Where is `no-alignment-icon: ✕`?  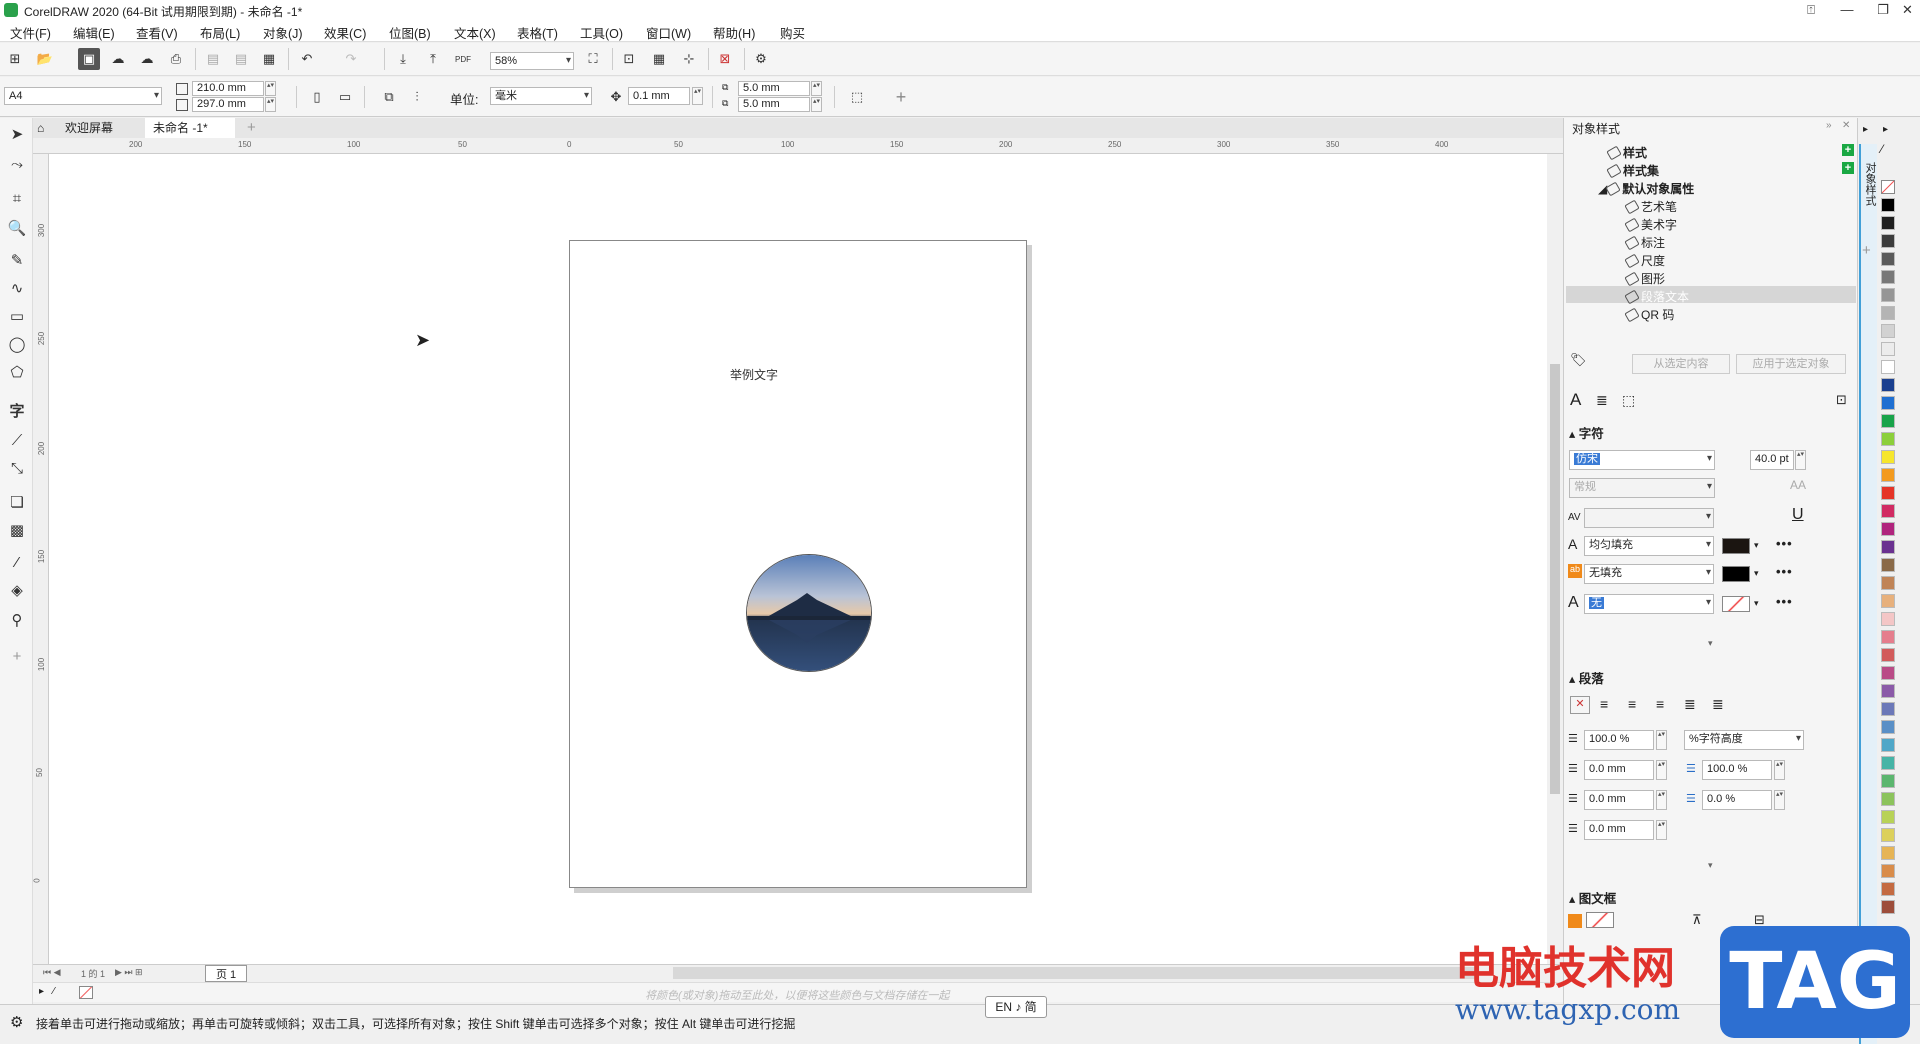 no-alignment-icon: ✕ is located at coordinates (1580, 705).